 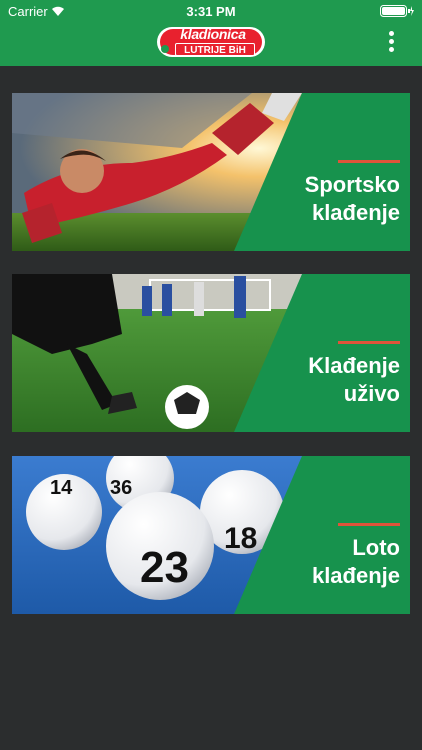 I want to click on battery-icon, so click(x=397, y=11).